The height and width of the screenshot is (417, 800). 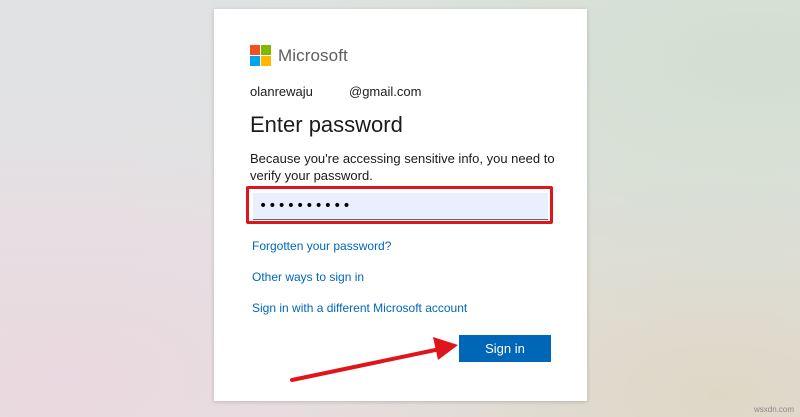 I want to click on identity-username: olanrewaju, so click(x=281, y=91).